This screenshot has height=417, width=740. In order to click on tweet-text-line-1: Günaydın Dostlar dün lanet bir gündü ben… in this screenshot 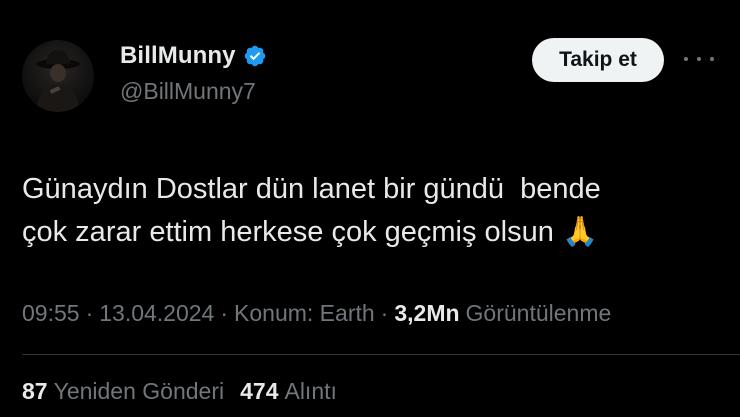, I will do `click(311, 189)`.